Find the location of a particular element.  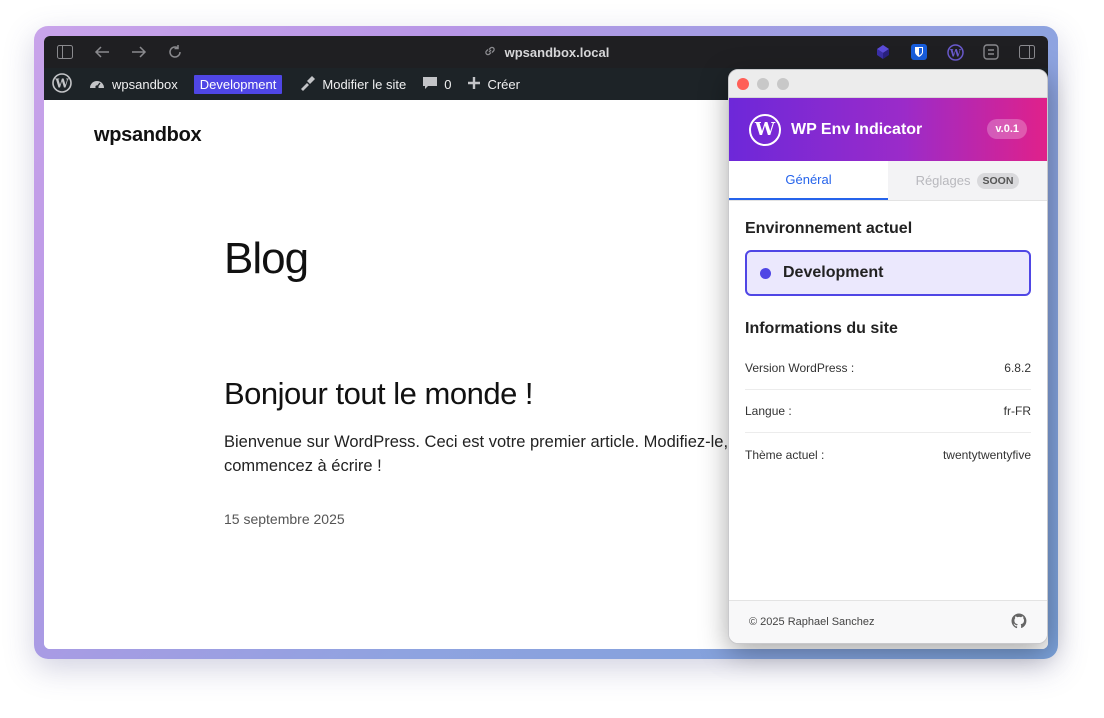

paintbrush-icon is located at coordinates (307, 84).